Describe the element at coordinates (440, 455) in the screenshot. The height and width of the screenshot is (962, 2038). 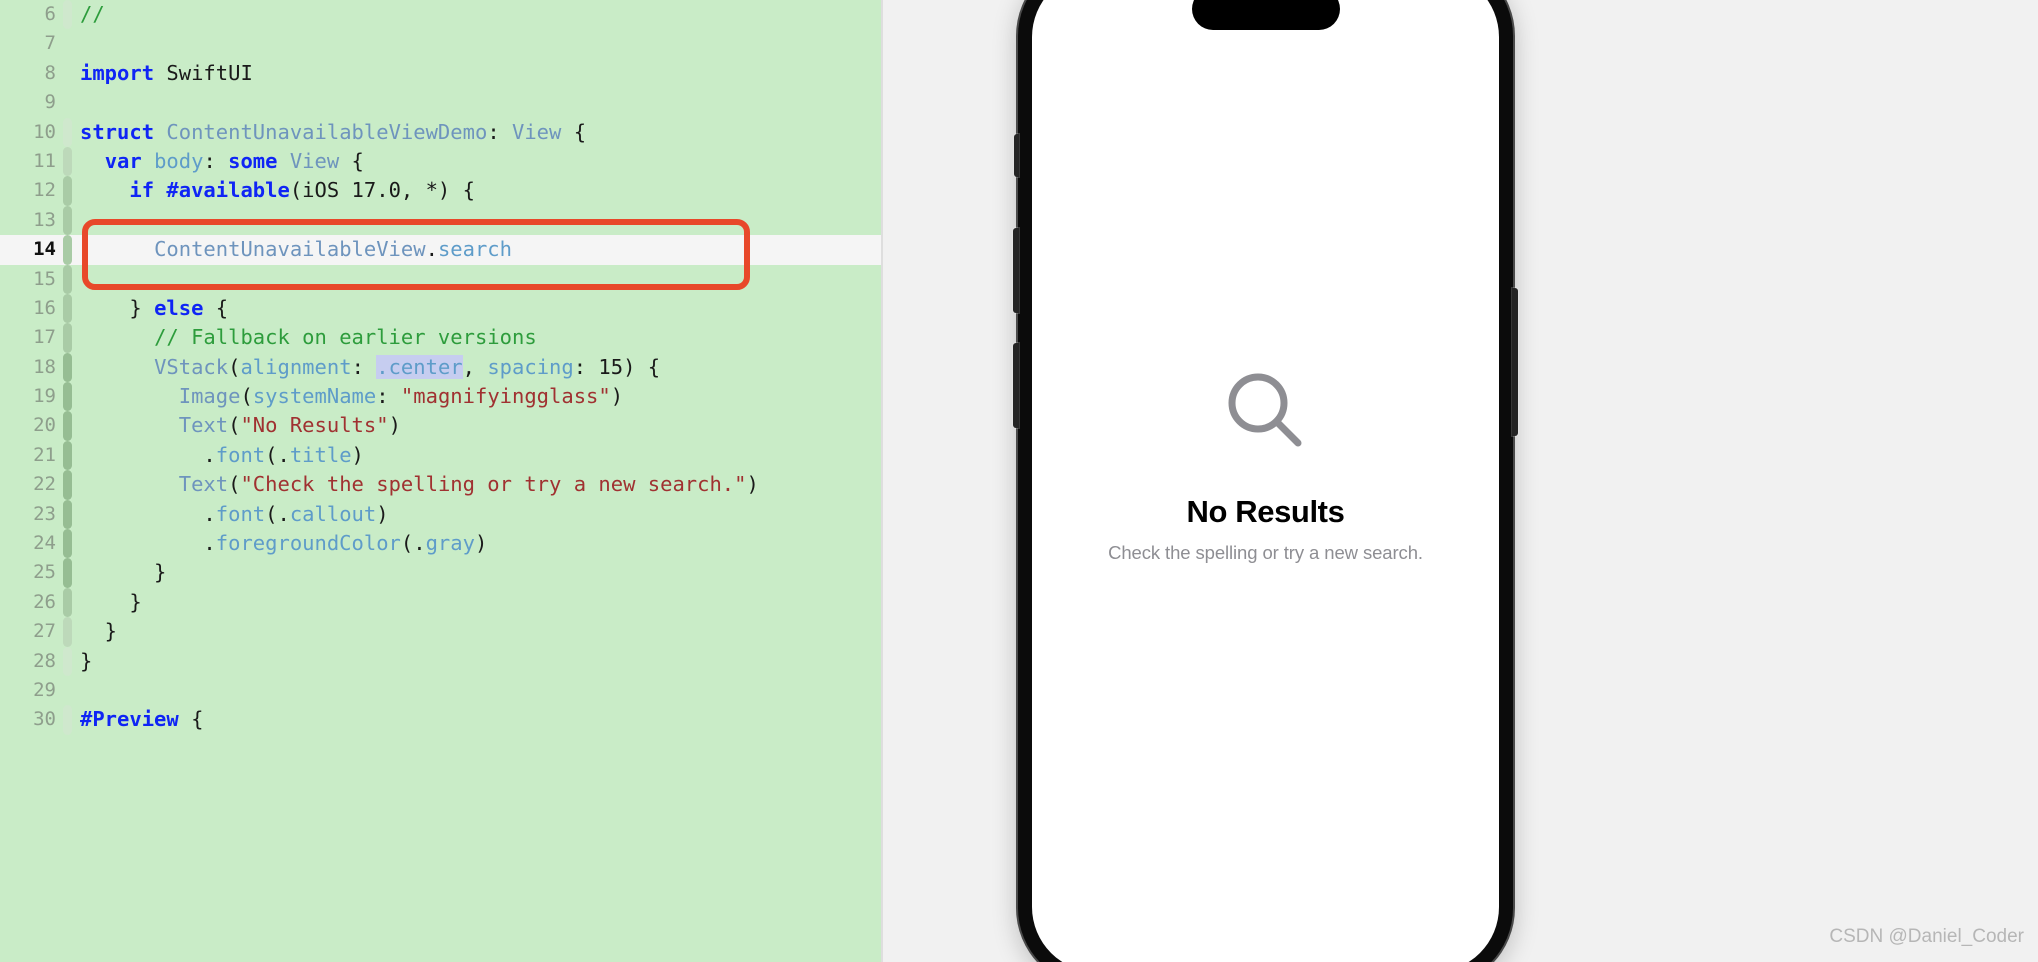
I see `code-line: 21 .font(.title)` at that location.